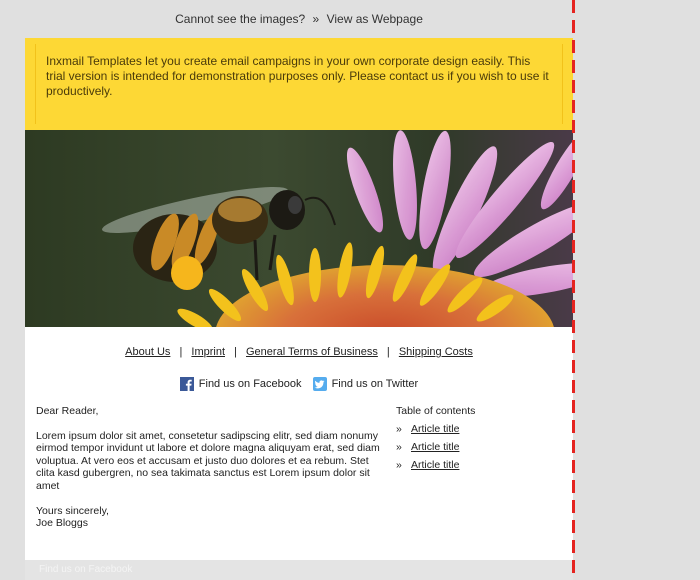  Describe the element at coordinates (435, 465) in the screenshot. I see `toc-article-link-3: Article title` at that location.